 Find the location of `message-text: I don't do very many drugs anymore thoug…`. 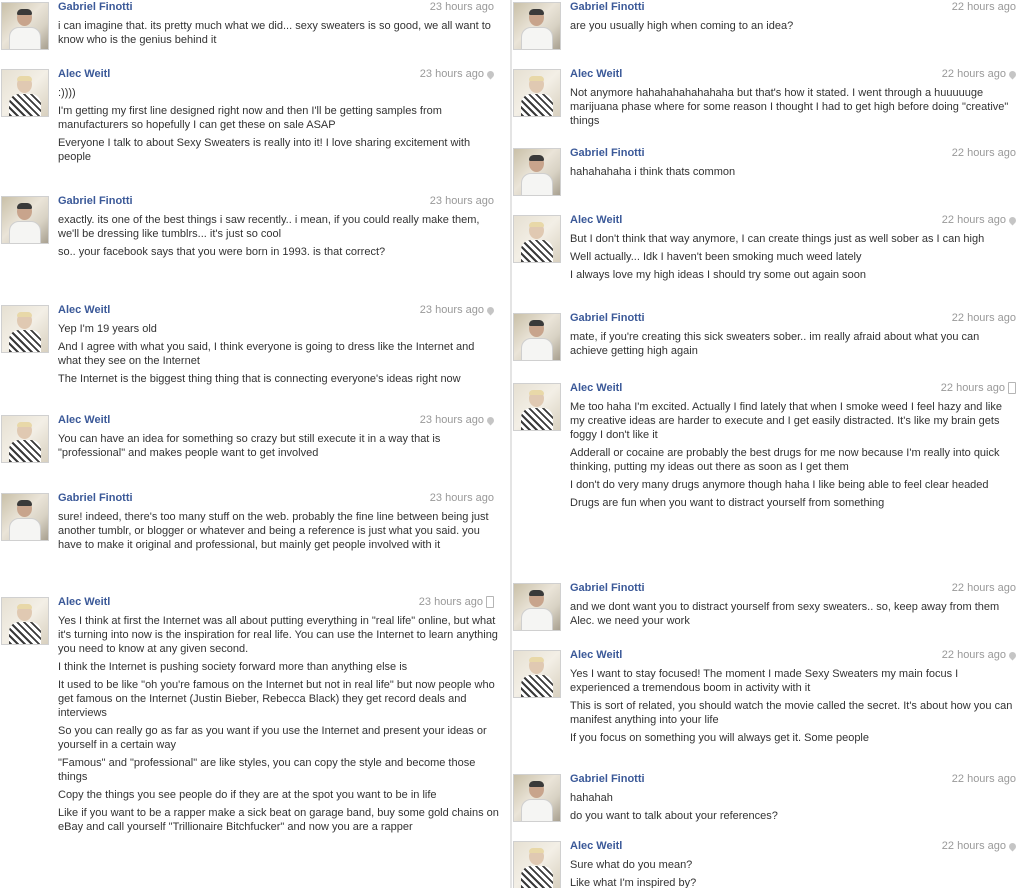

message-text: I don't do very many drugs anymore thoug… is located at coordinates (779, 485).